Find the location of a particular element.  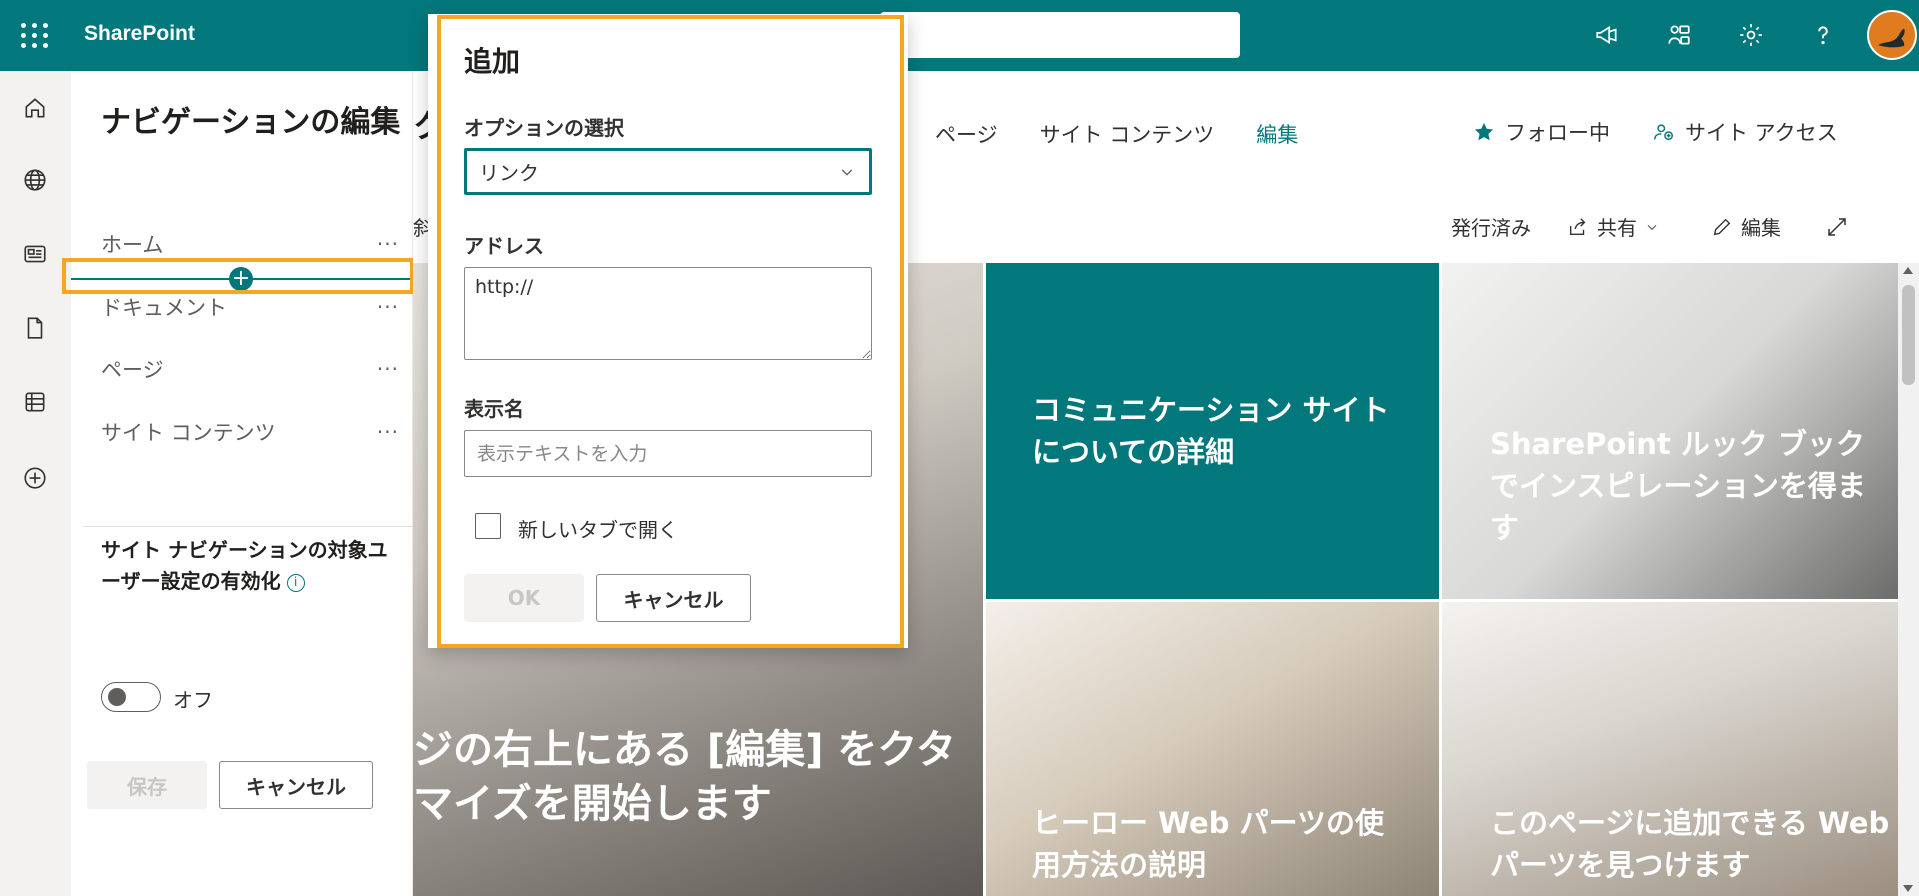

nav-item-pages: ページ ··· is located at coordinates (251, 369).